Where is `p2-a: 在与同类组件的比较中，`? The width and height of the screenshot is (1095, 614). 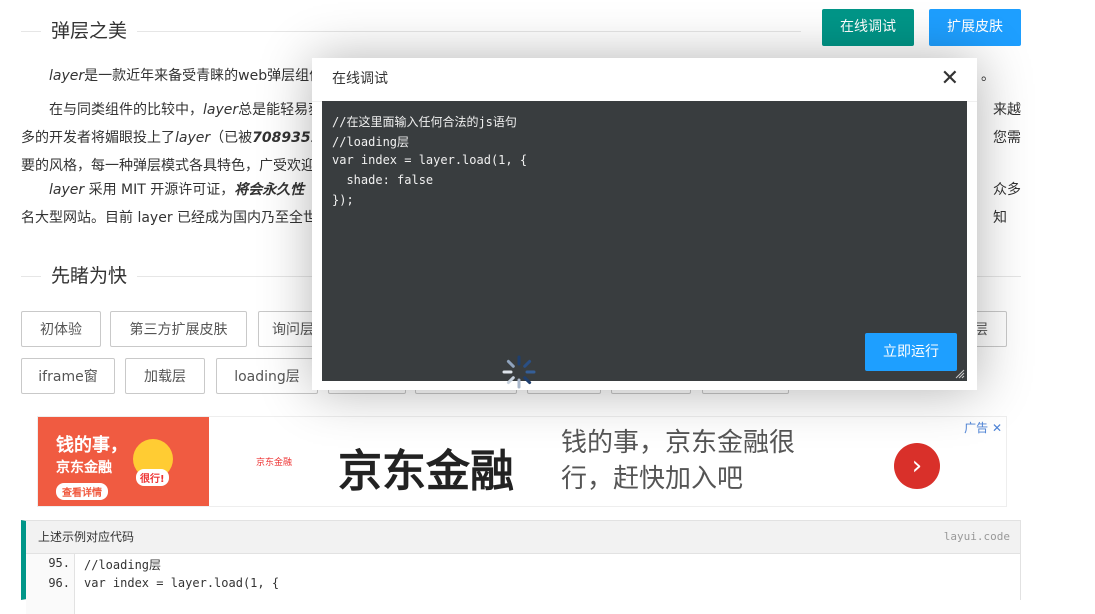 p2-a: 在与同类组件的比较中， is located at coordinates (126, 110).